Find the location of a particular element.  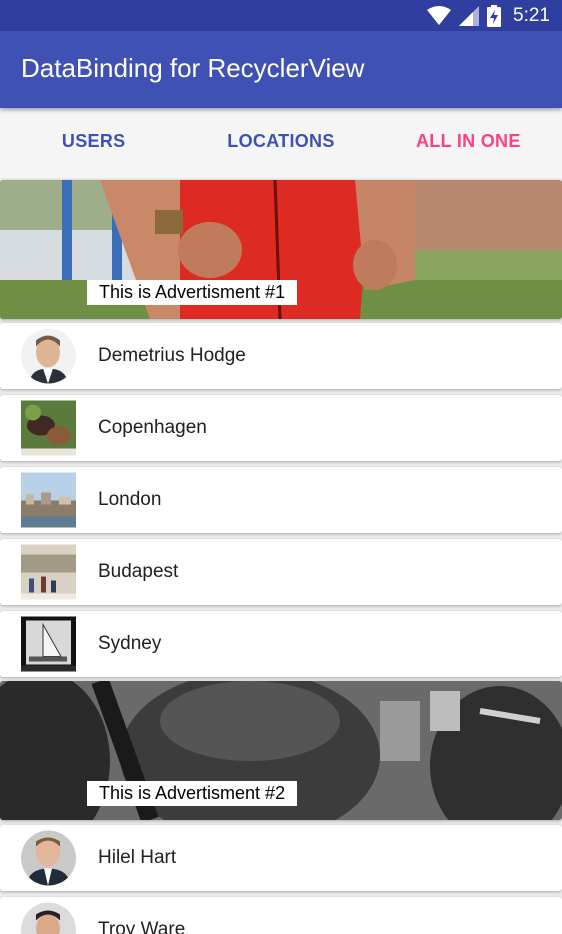

list-item-name: Sydney is located at coordinates (130, 643).